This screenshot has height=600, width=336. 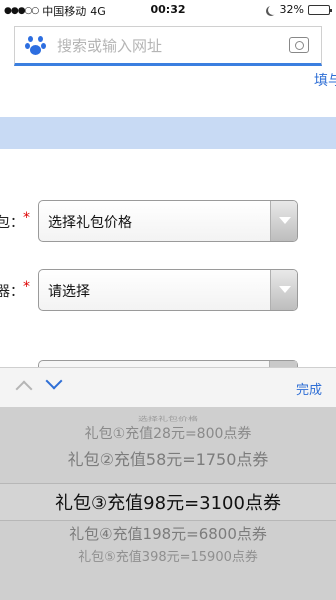 I want to click on package-label: 包：, so click(x=12, y=223).